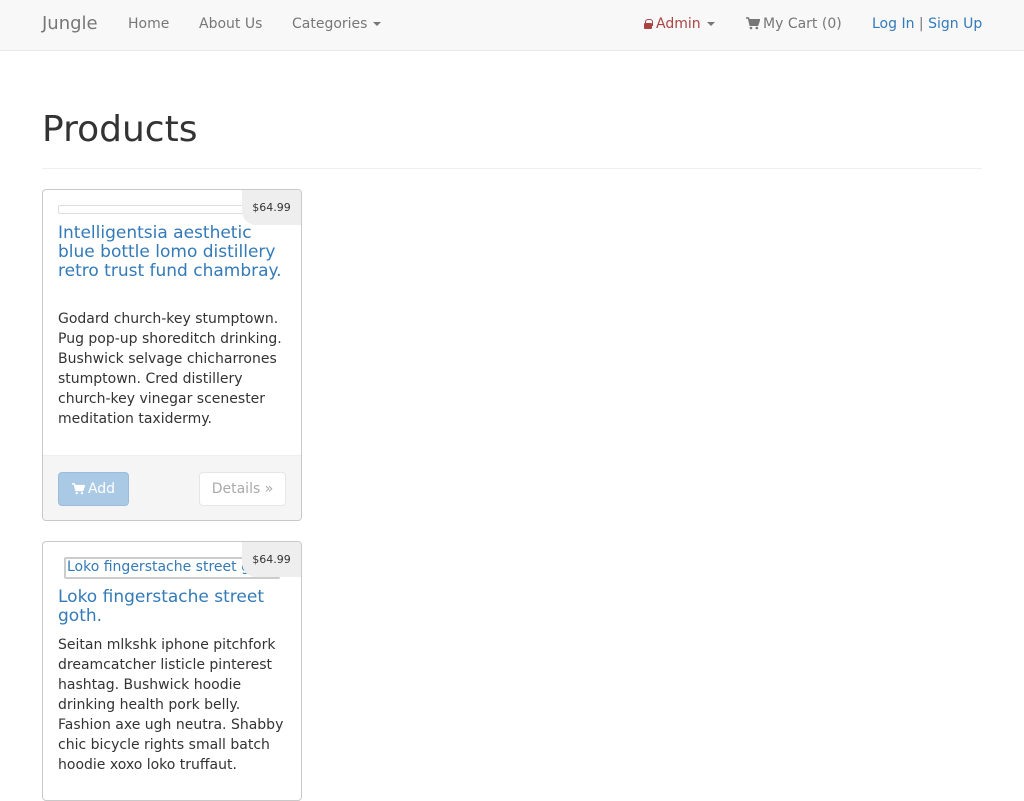 Image resolution: width=1024 pixels, height=801 pixels. I want to click on lock-icon, so click(648, 24).